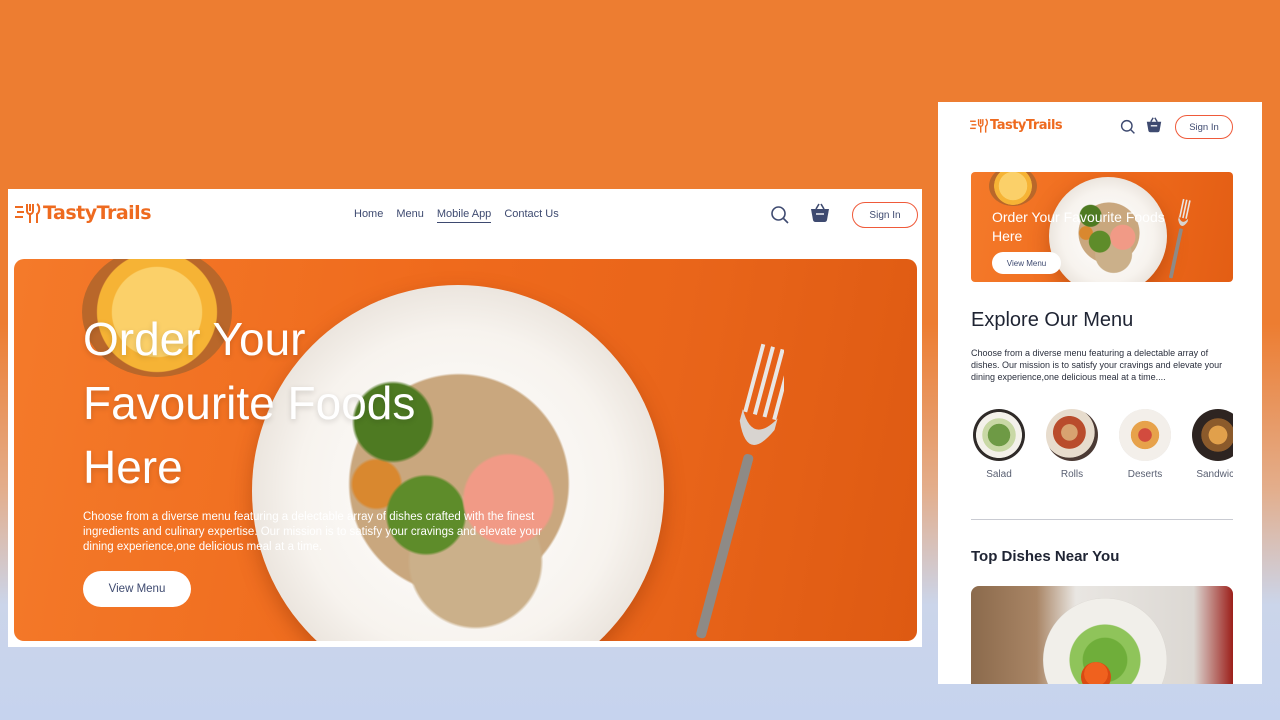 The height and width of the screenshot is (720, 1280). What do you see at coordinates (1052, 320) in the screenshot?
I see `explore-menu-title: Explore Our Menu` at bounding box center [1052, 320].